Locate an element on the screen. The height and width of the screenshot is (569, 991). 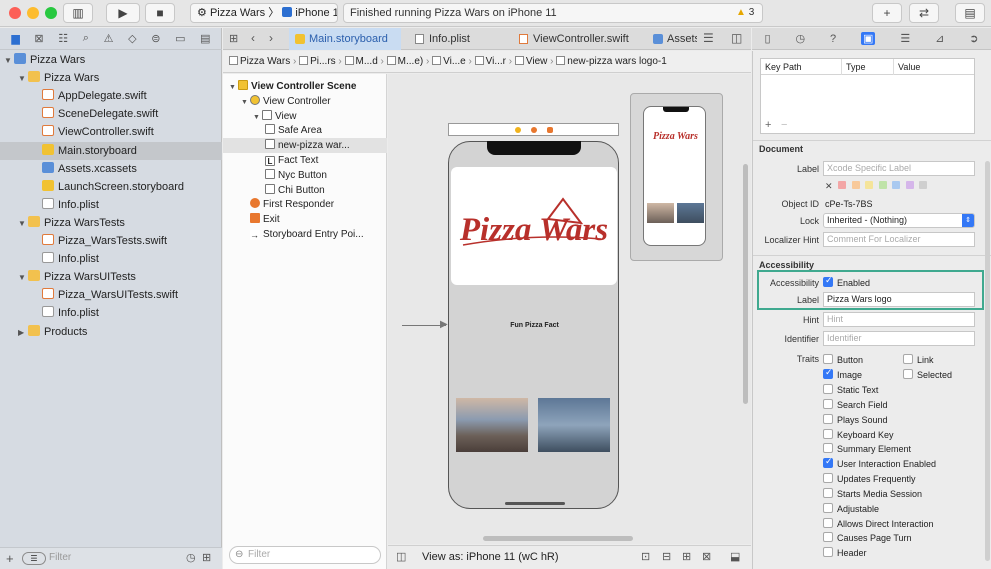
no-color-icon: ✕ is located at coordinates (829, 186).